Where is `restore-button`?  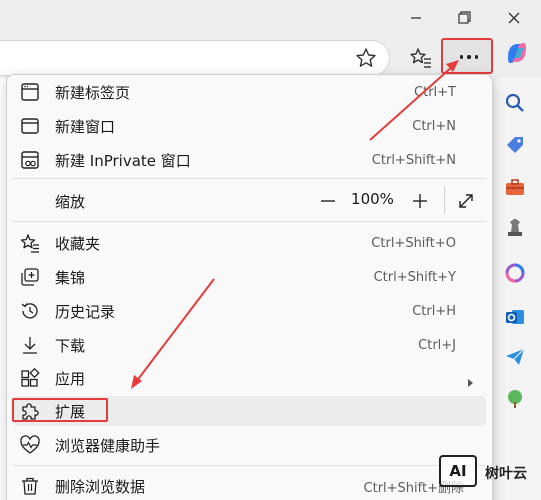
restore-button is located at coordinates (464, 18).